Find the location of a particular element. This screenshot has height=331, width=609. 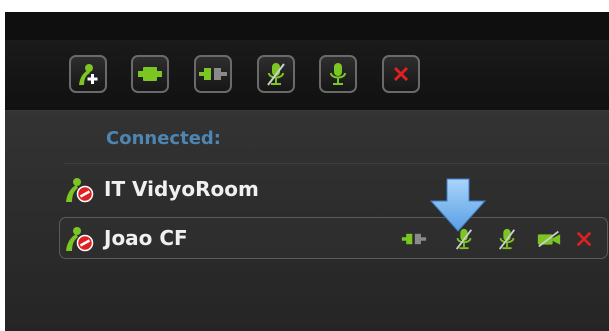

plug-connected-icon is located at coordinates (150, 74).